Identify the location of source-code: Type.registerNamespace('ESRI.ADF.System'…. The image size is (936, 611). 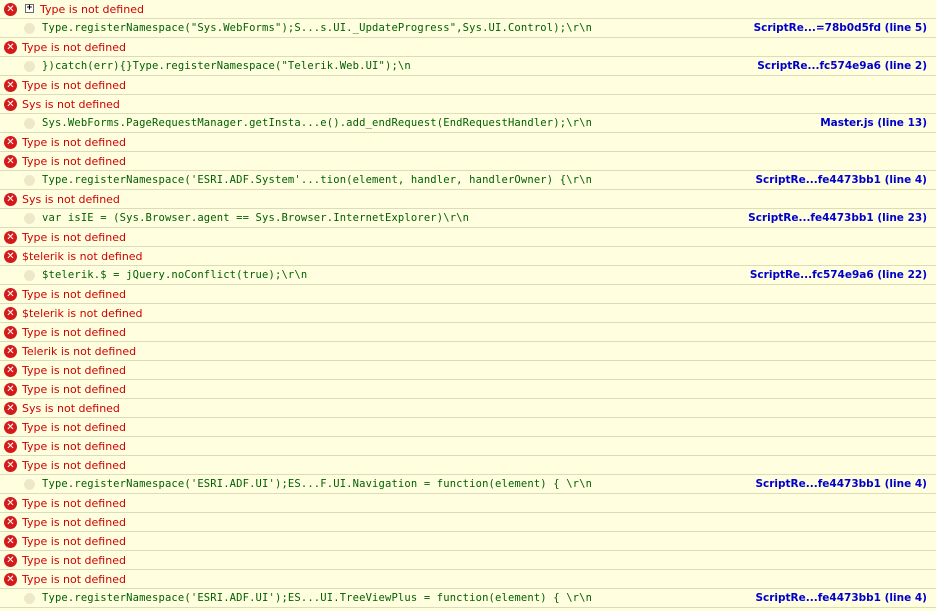
(317, 180).